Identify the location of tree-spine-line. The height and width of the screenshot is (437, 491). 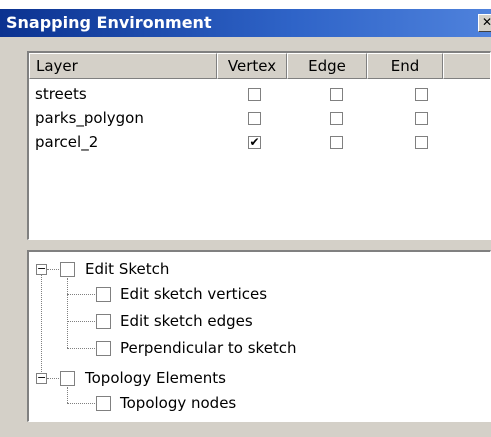
(41, 329).